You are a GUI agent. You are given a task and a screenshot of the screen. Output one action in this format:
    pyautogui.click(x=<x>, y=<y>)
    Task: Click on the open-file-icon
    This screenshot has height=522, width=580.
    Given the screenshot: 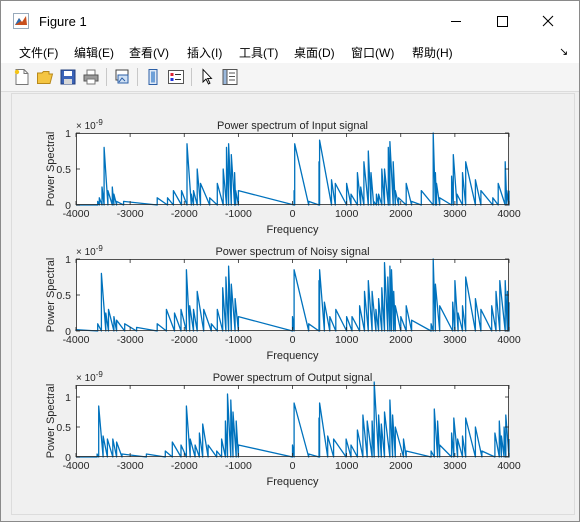 What is the action you would take?
    pyautogui.click(x=45, y=77)
    